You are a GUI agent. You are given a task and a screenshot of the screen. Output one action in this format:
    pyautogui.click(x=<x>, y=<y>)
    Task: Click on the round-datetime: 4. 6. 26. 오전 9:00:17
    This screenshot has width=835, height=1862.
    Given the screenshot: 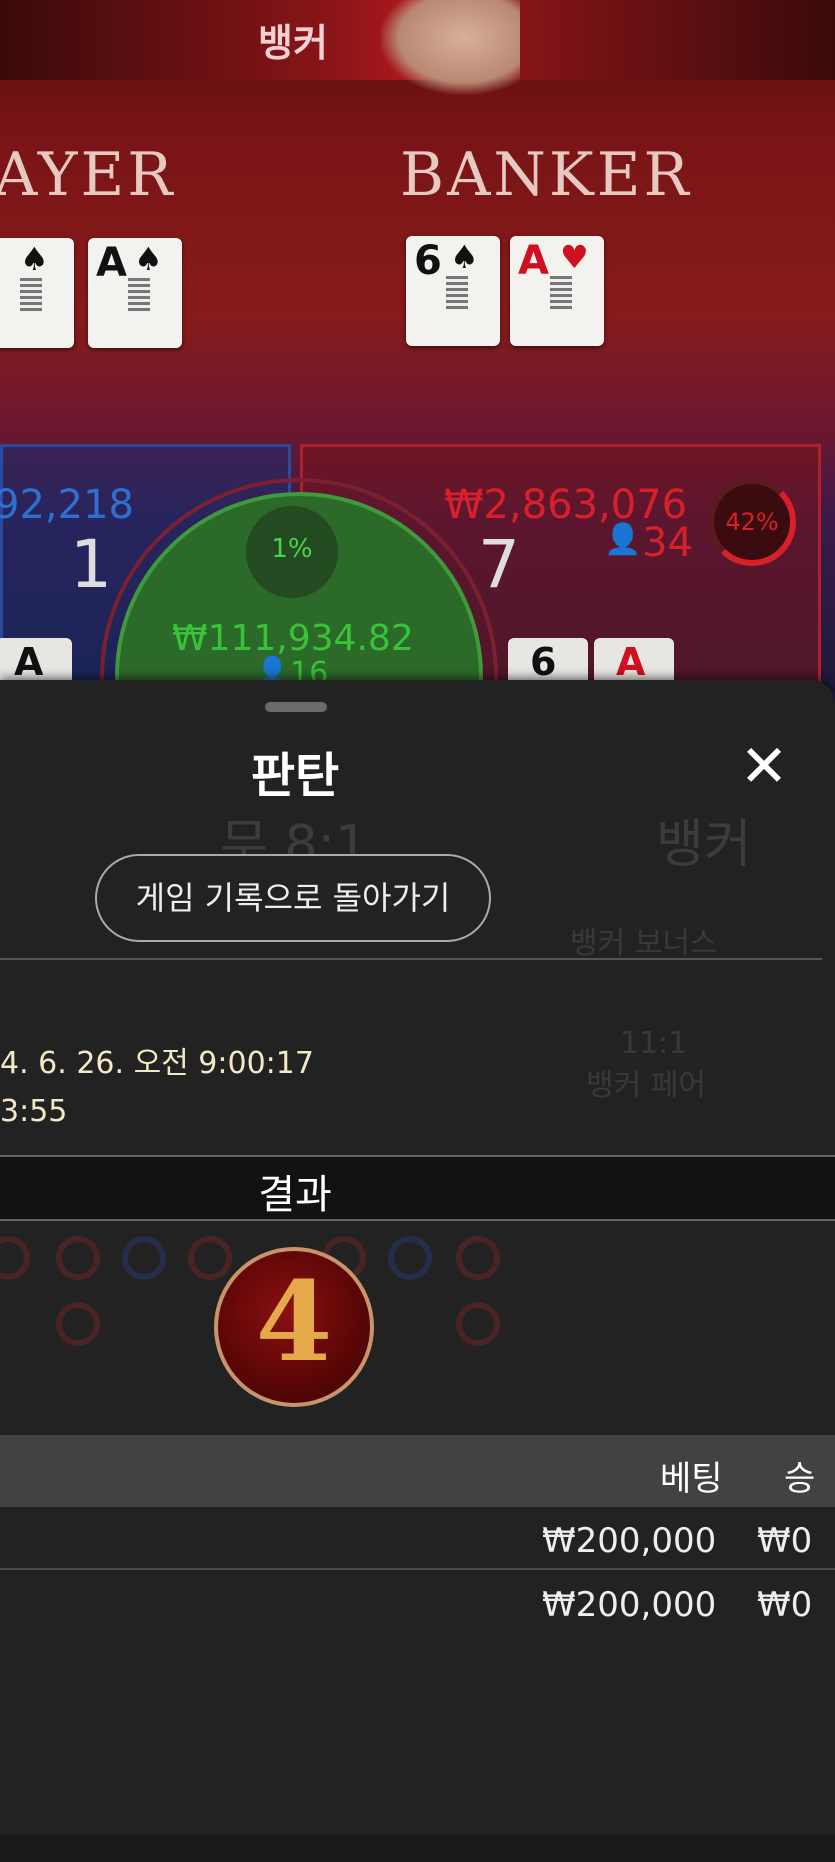 What is the action you would take?
    pyautogui.click(x=157, y=1063)
    